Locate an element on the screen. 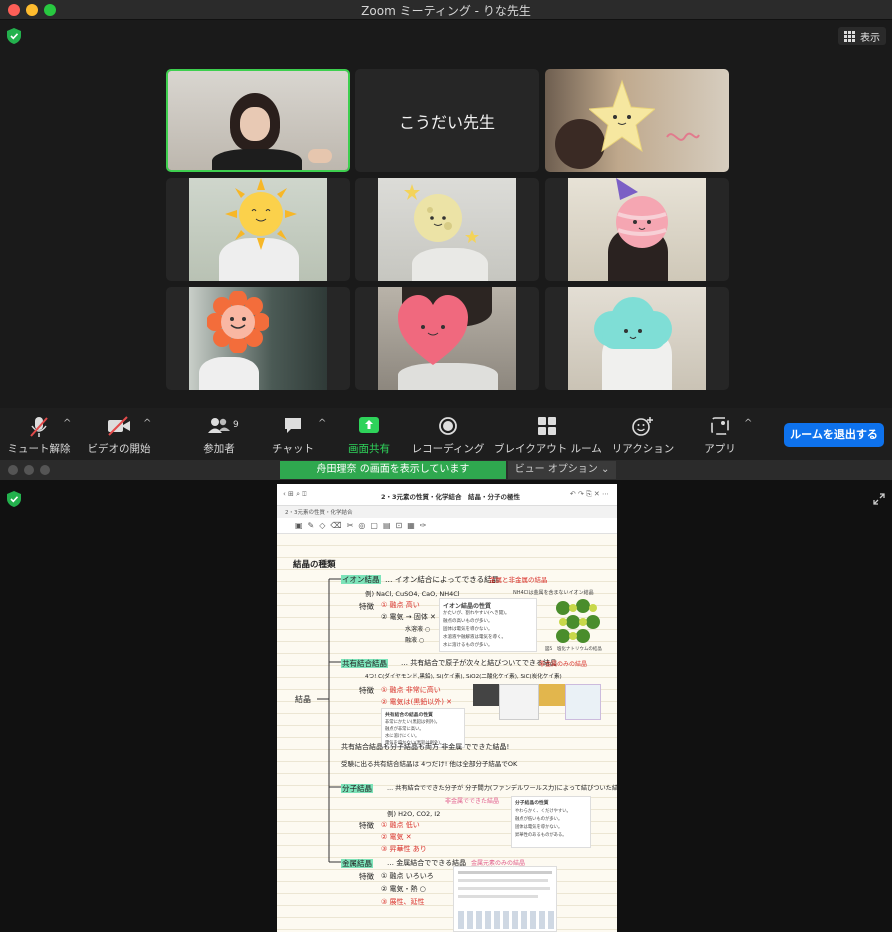  notebook-tab: 2・3元素の性質・化学結合 is located at coordinates (319, 512).